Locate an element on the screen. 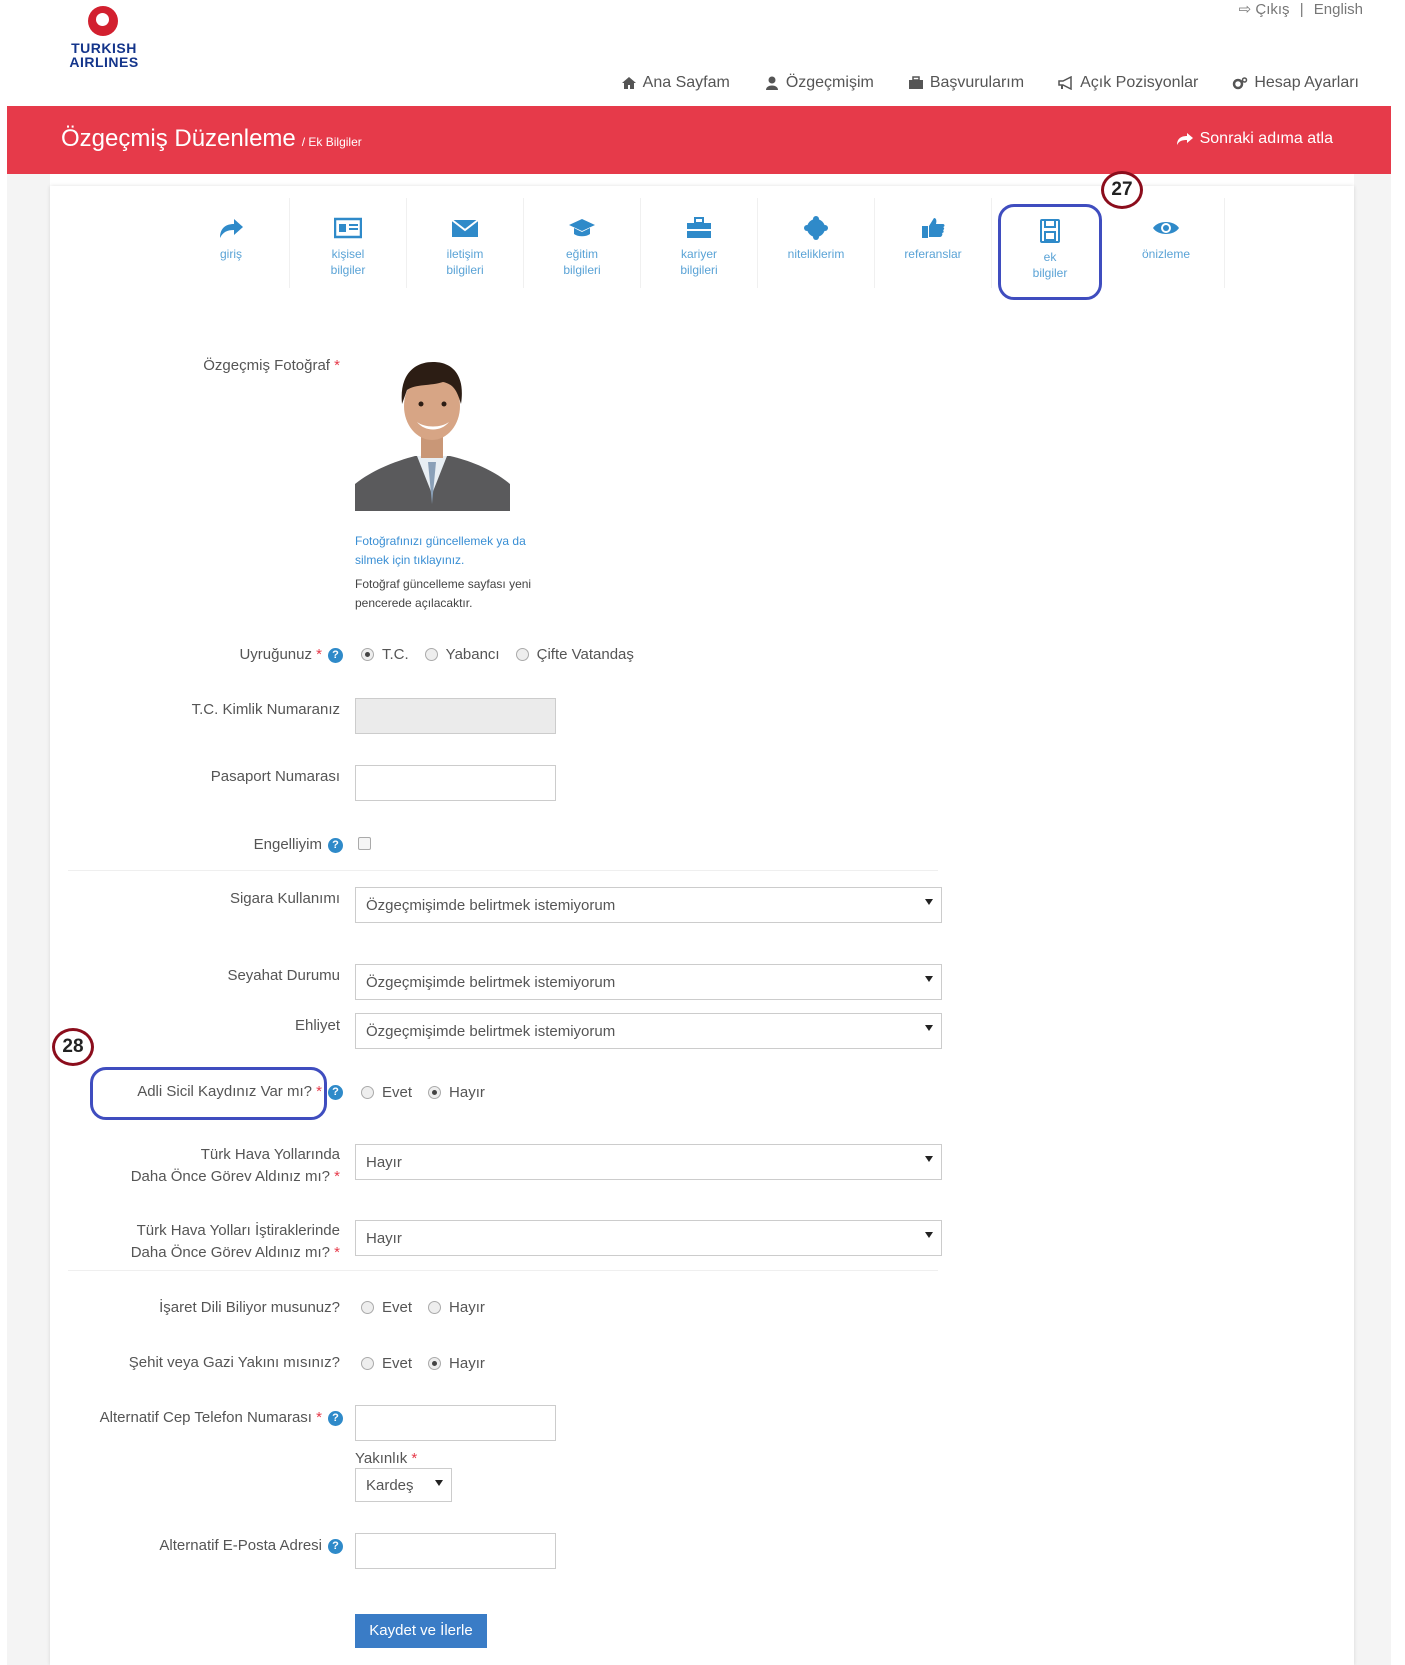  skip-next-step-link: Sonraki adıma atla is located at coordinates (1254, 139).